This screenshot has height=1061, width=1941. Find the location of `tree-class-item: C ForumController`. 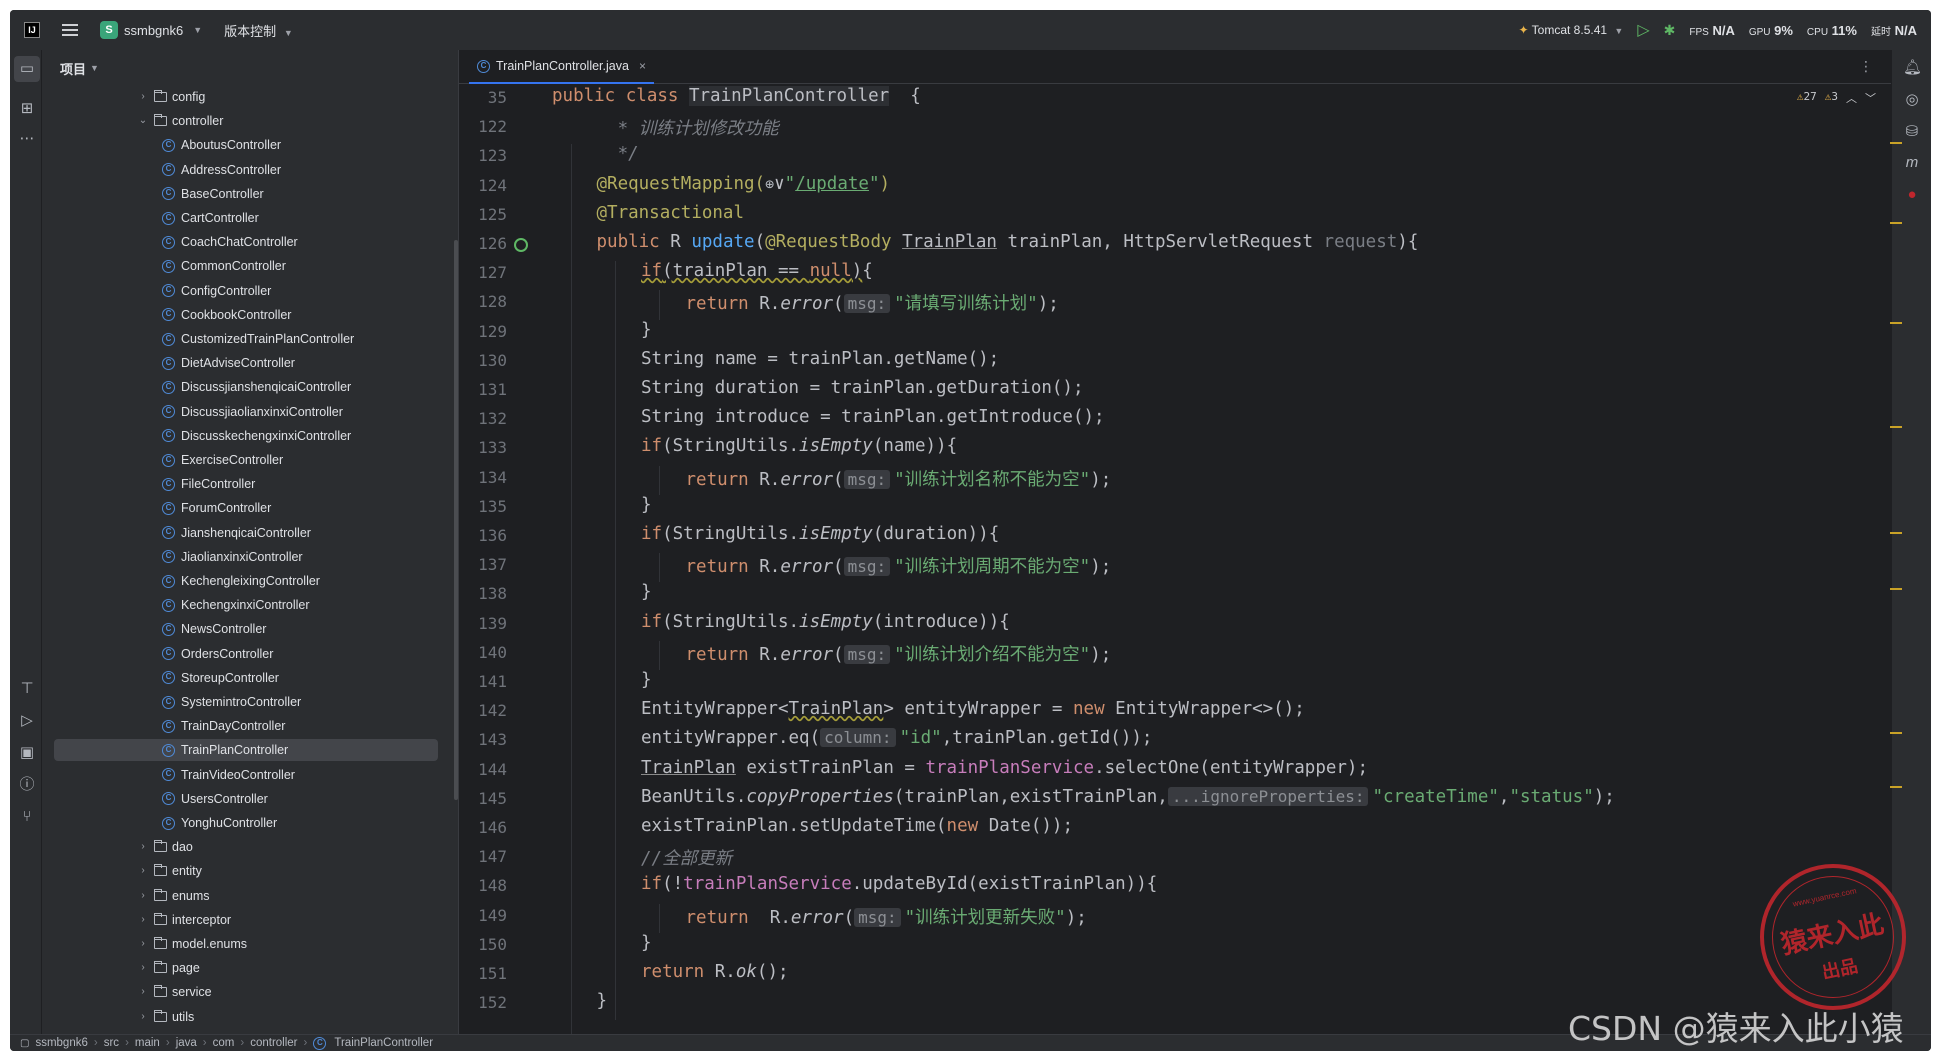

tree-class-item: C ForumController is located at coordinates (216, 508).